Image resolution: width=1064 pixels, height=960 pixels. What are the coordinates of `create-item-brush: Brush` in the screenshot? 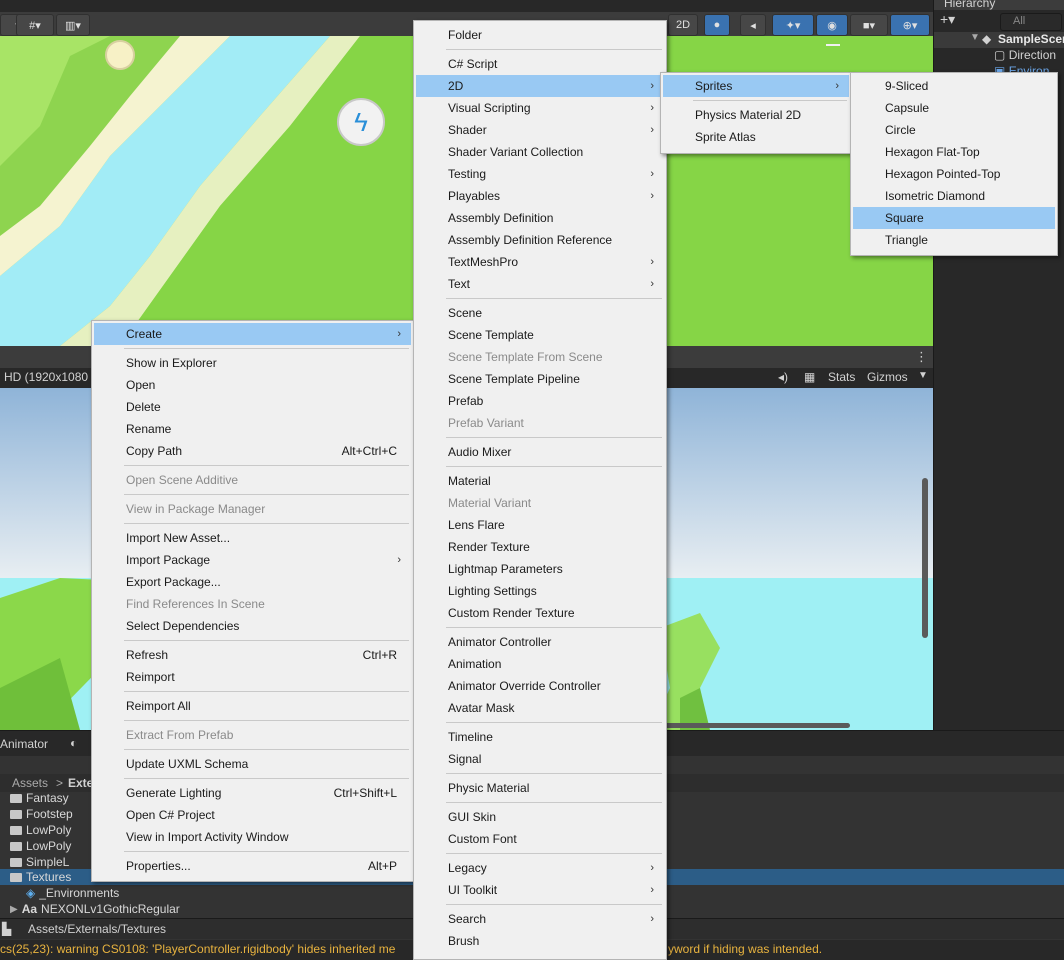 It's located at (540, 941).